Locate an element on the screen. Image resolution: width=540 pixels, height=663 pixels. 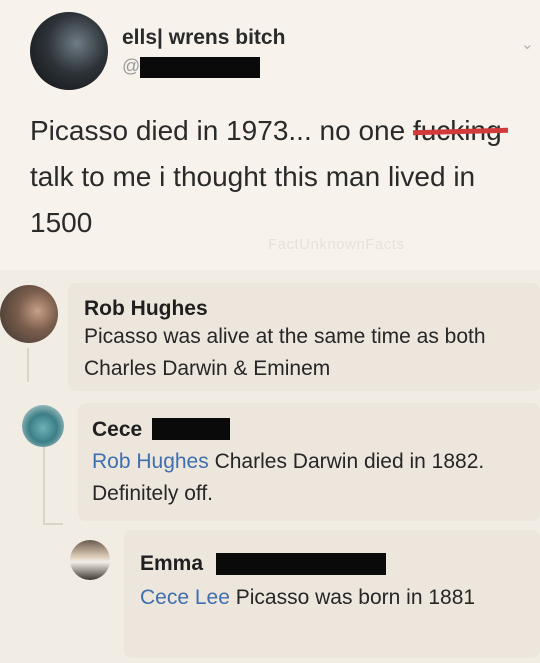
comment-text: Cece Lee Picasso was born in 1881 is located at coordinates (330, 598).